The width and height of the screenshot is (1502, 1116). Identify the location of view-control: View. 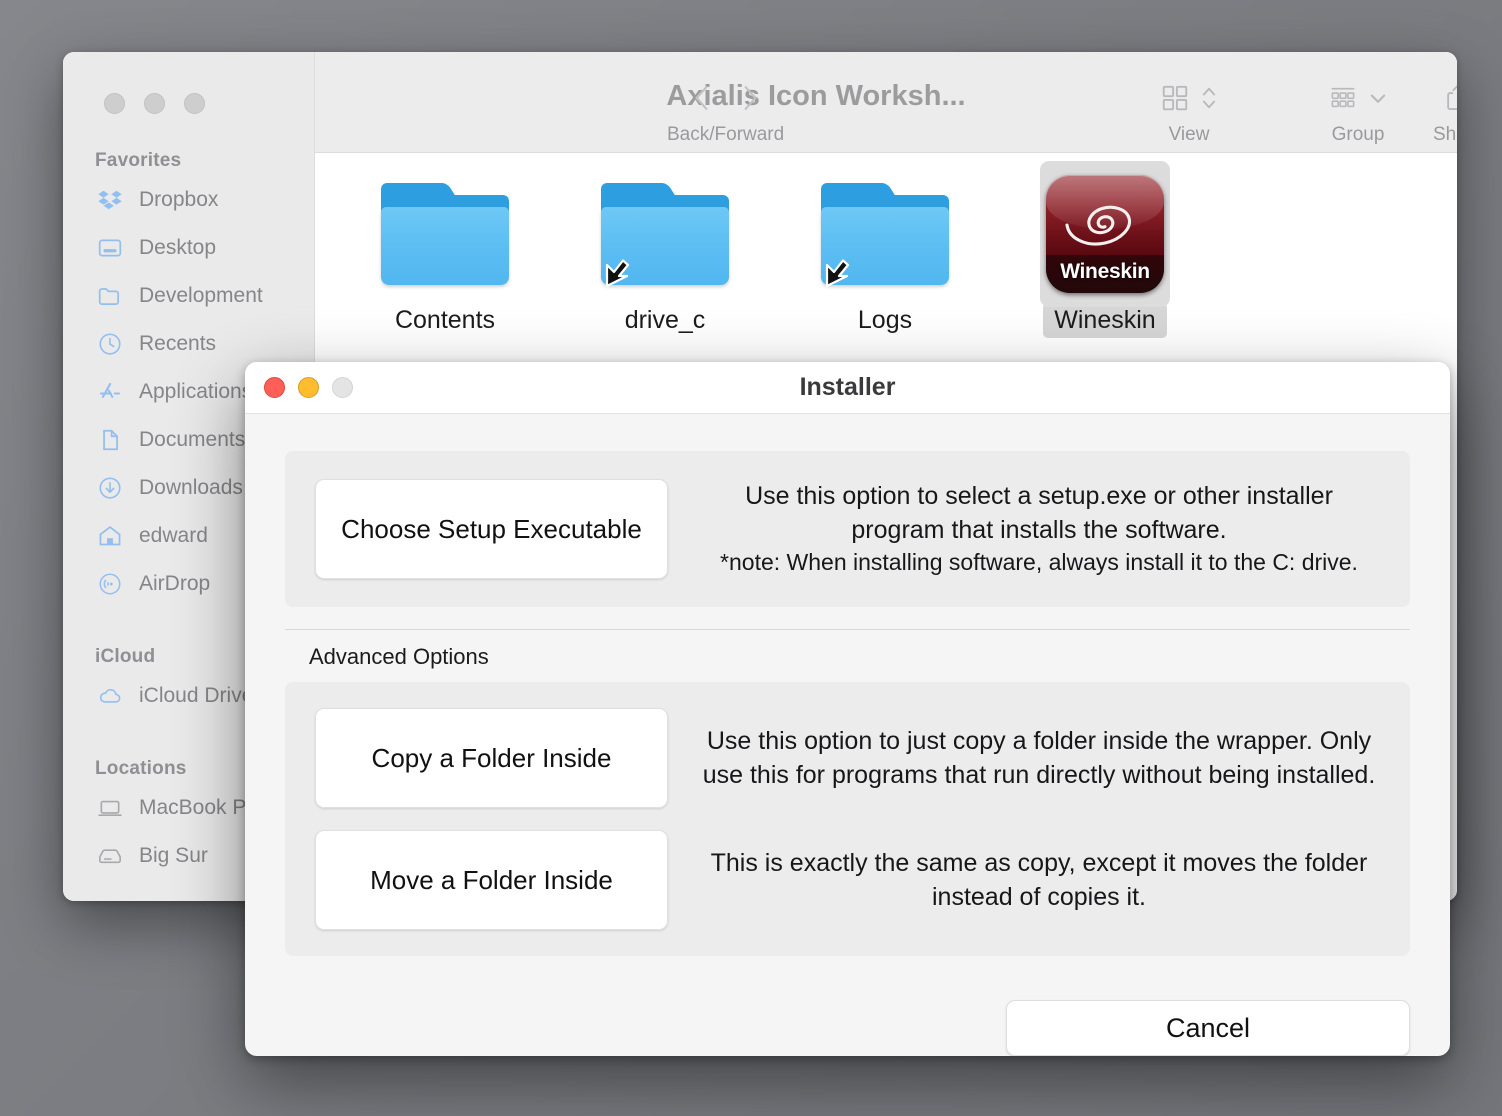
(1189, 110).